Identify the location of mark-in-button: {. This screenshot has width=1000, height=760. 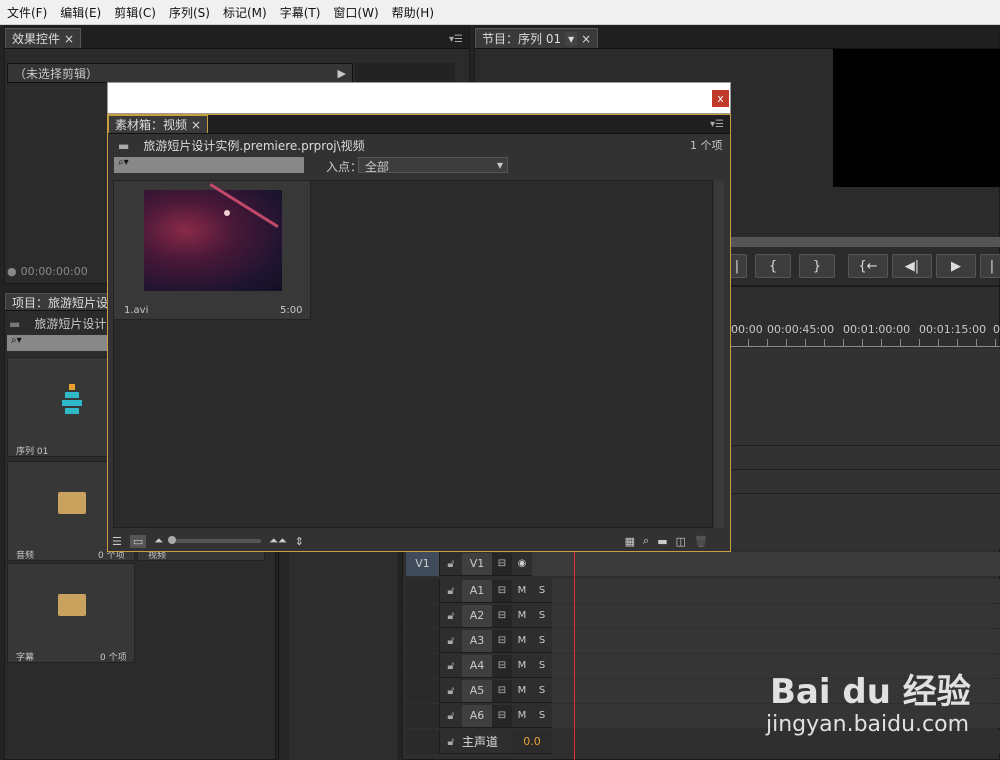
(773, 266).